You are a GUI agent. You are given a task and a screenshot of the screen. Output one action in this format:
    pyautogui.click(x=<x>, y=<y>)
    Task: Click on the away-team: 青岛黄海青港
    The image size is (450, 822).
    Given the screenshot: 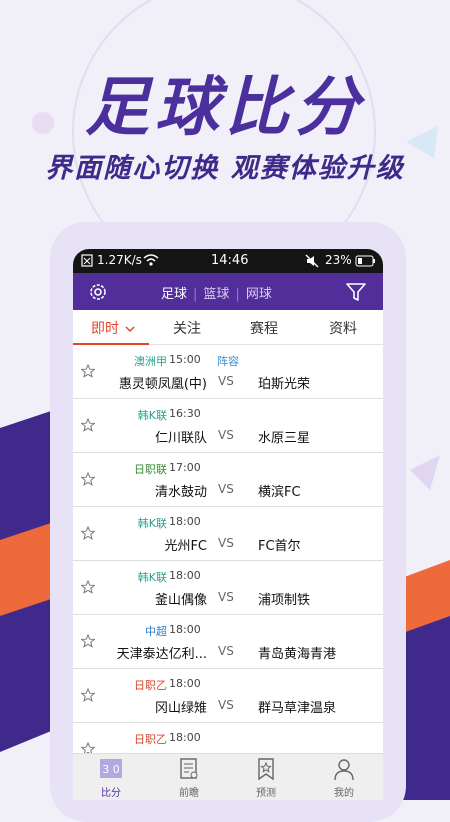 What is the action you would take?
    pyautogui.click(x=297, y=654)
    